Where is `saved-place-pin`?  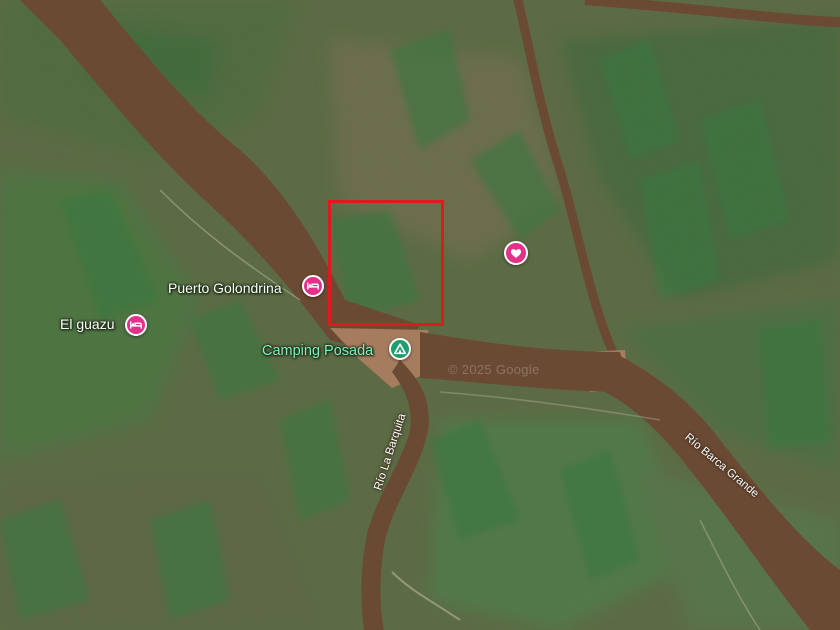 saved-place-pin is located at coordinates (516, 253).